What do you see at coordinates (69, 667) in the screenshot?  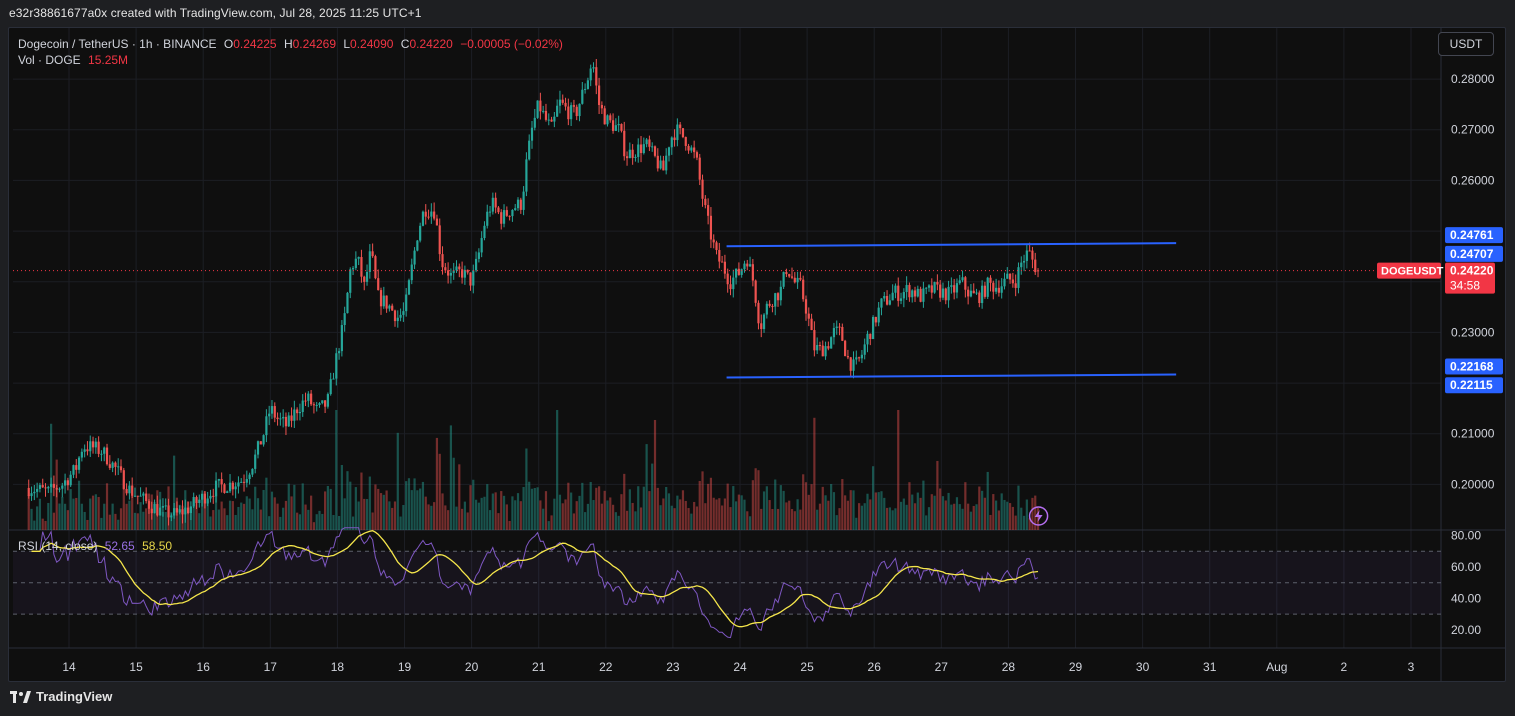 I see `time-tick-label: 14` at bounding box center [69, 667].